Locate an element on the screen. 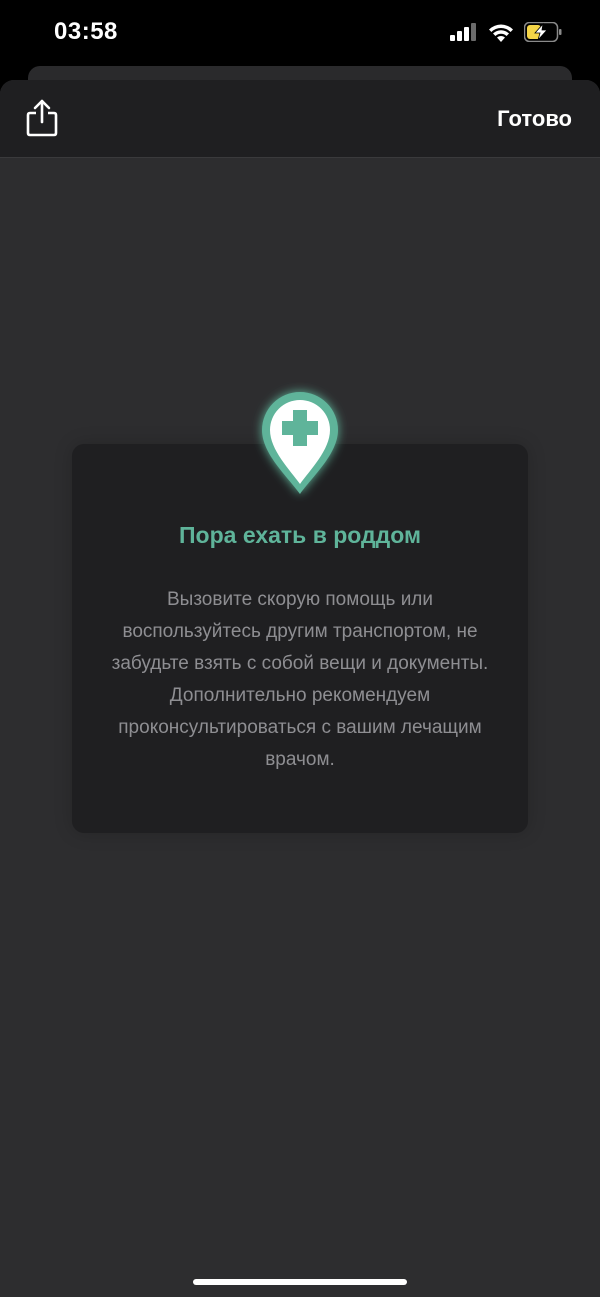 This screenshot has height=1297, width=600. done-button: Готово is located at coordinates (534, 119).